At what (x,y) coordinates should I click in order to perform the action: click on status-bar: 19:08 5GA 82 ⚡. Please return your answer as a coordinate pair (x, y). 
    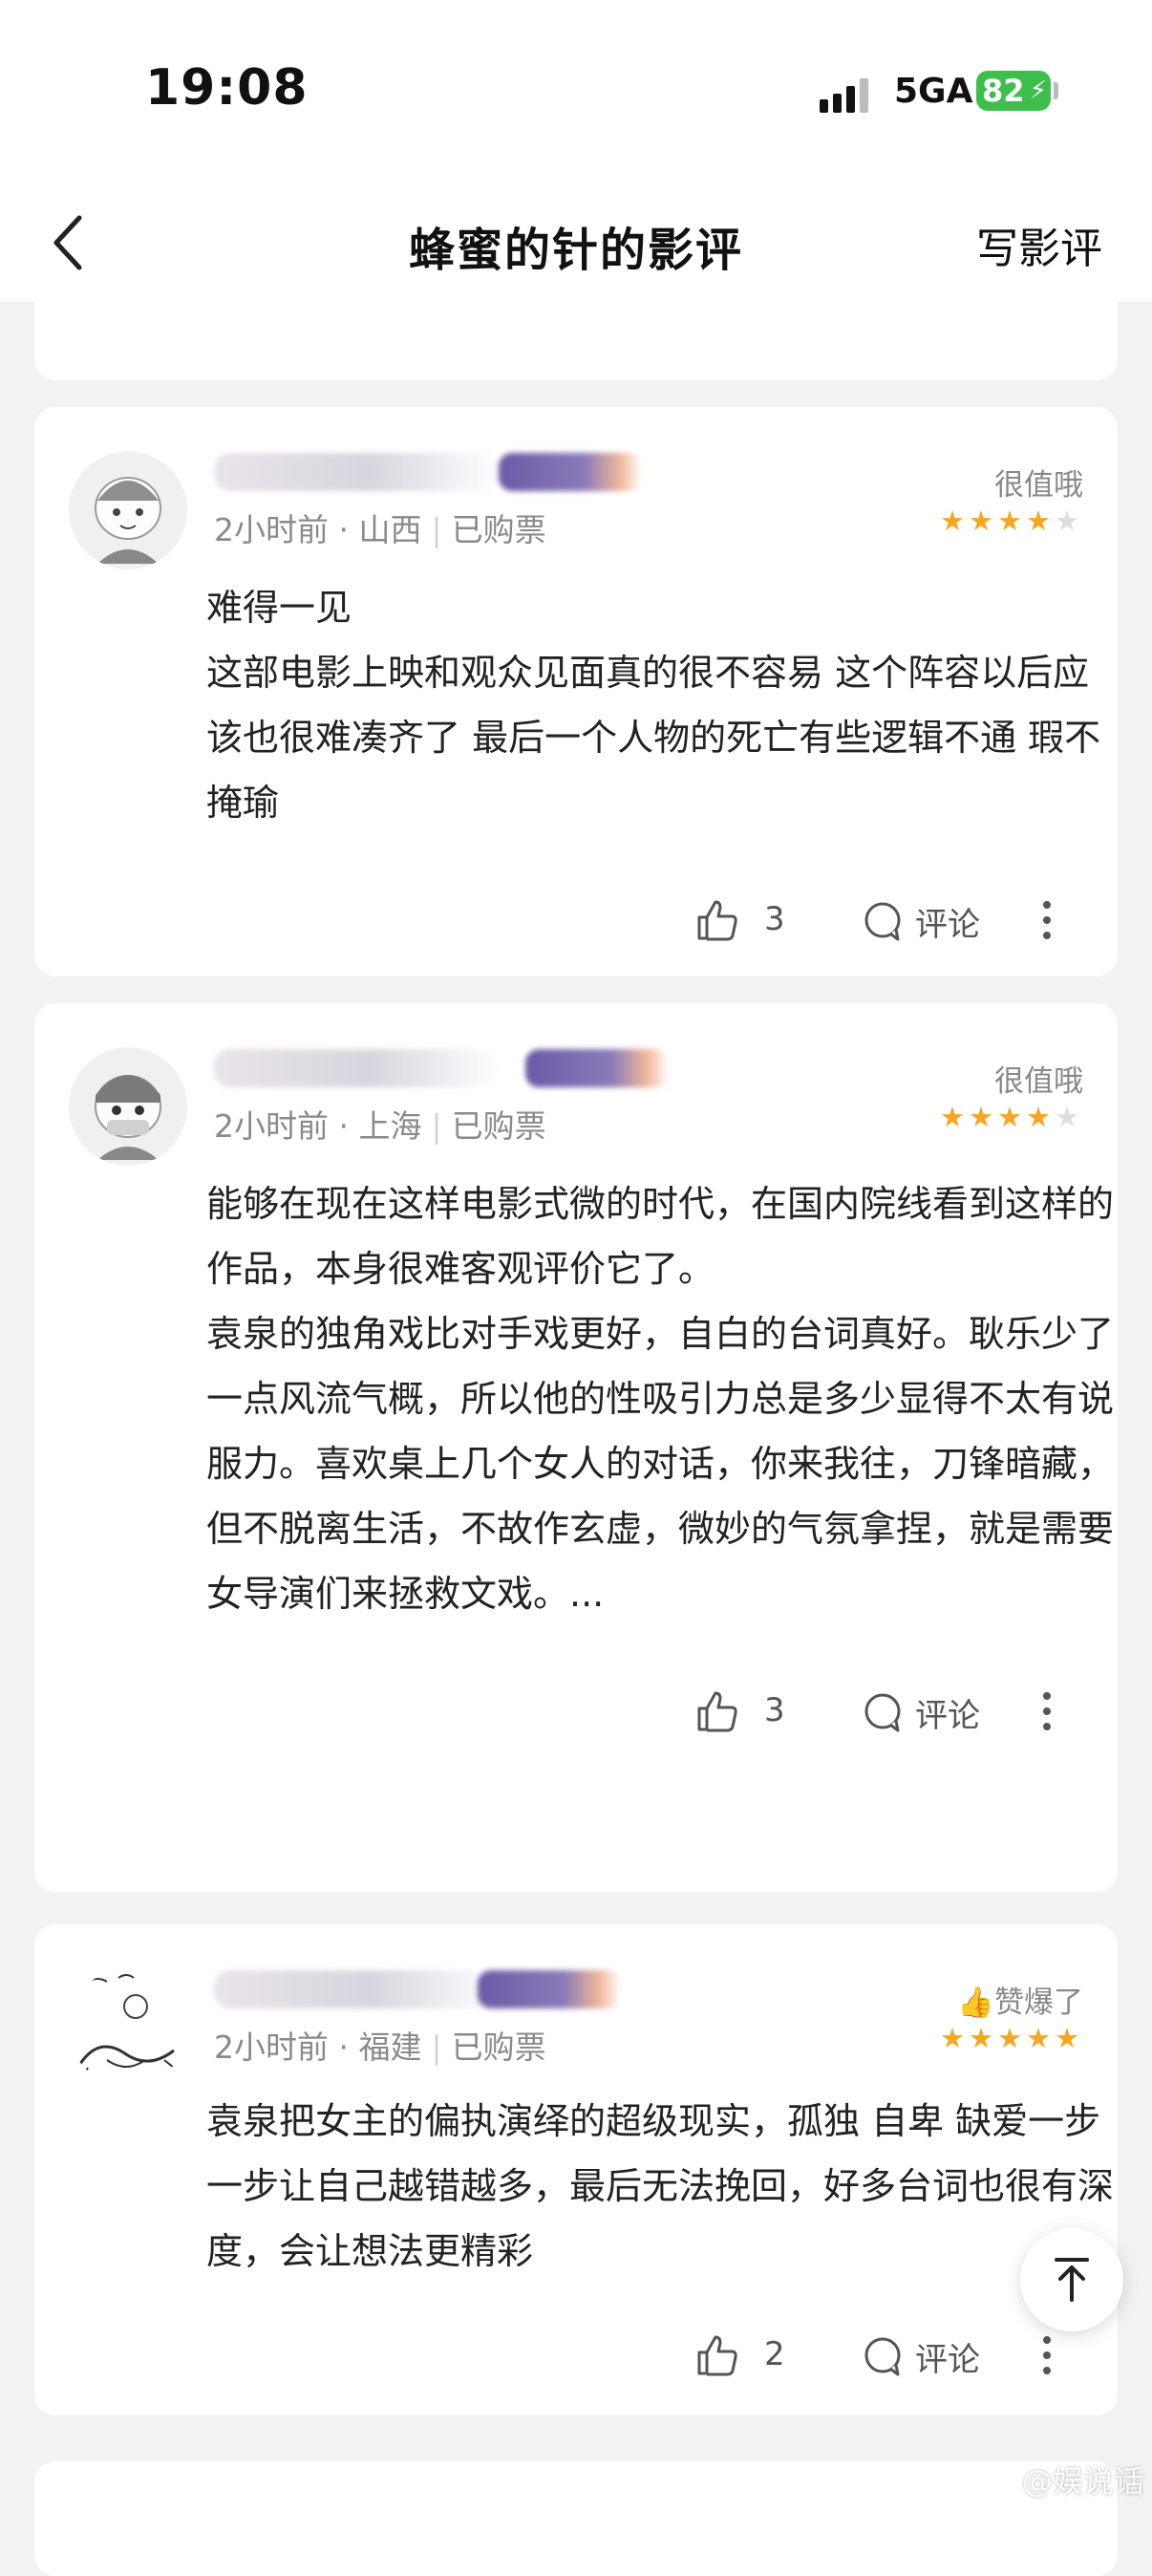
    Looking at the image, I should click on (576, 95).